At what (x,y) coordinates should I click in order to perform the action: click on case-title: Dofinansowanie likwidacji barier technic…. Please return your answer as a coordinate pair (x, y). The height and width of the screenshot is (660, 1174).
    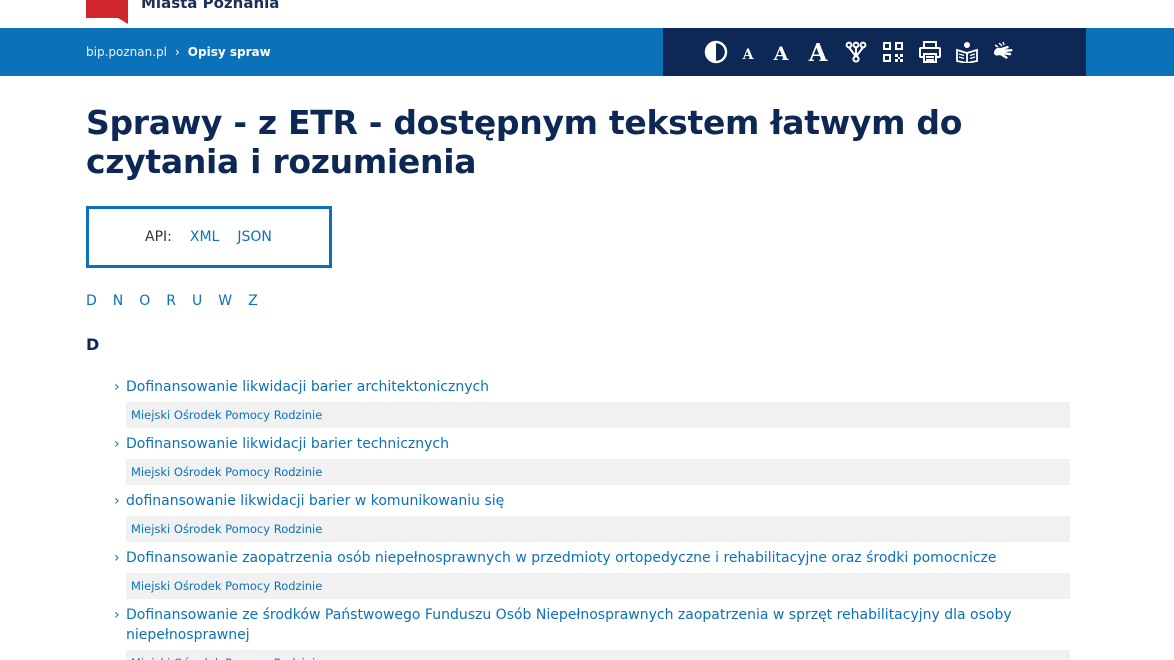
    Looking at the image, I should click on (598, 444).